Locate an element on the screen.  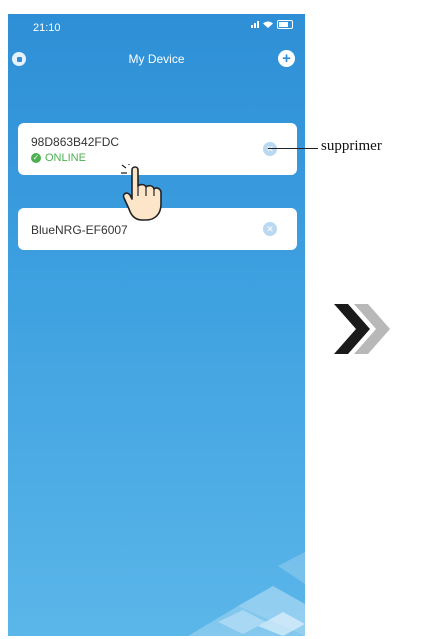
tap-hand-icon is located at coordinates (141, 192).